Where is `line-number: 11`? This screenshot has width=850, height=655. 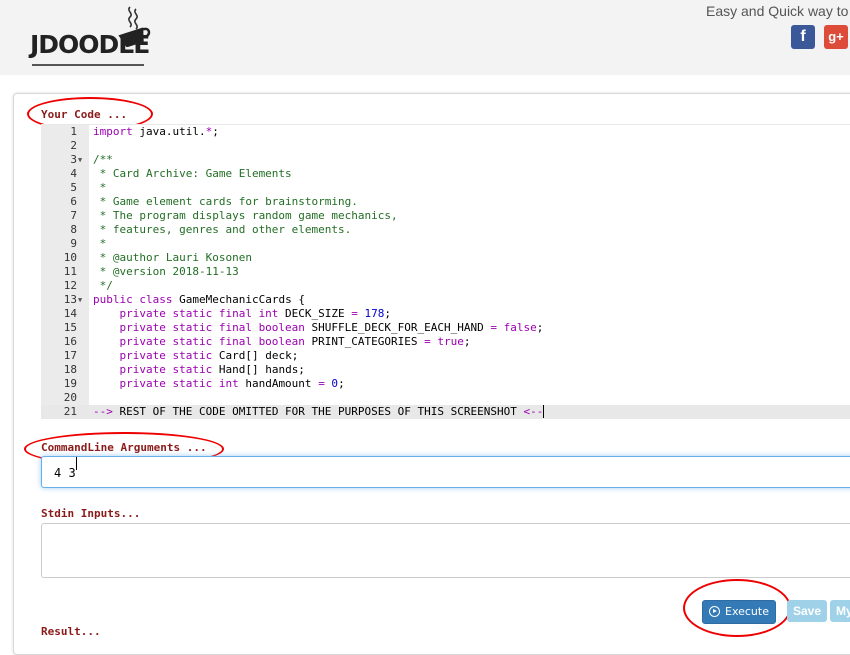 line-number: 11 is located at coordinates (70, 271).